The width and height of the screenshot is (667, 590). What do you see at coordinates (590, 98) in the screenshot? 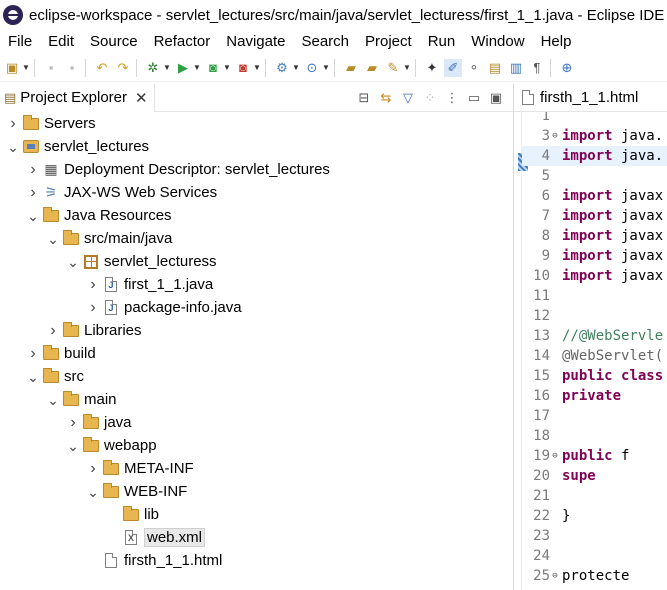
I see `tab-firsth-html: firsth_1_1.html` at bounding box center [590, 98].